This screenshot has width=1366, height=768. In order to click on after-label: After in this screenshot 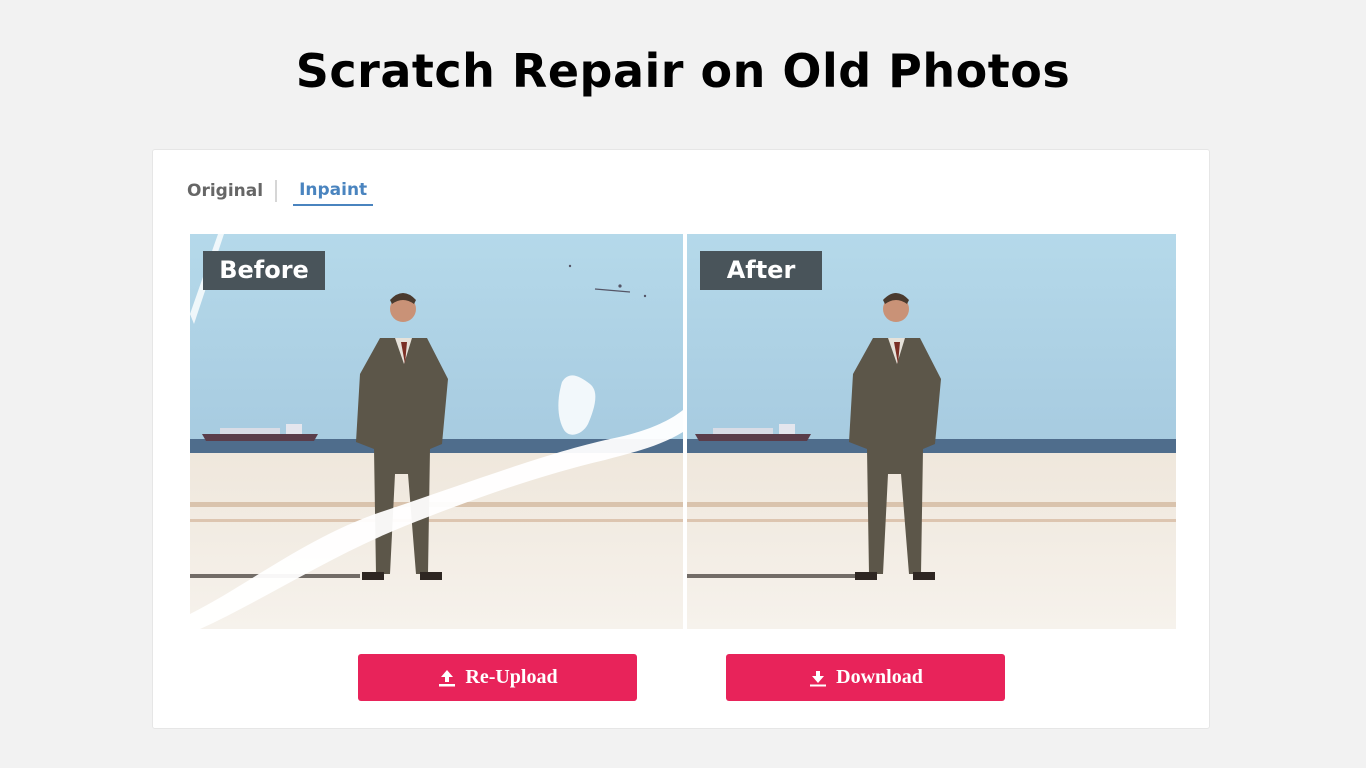, I will do `click(761, 270)`.